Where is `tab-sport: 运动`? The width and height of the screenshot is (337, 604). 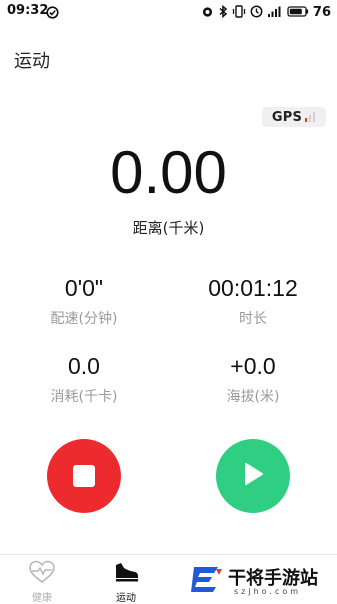 tab-sport: 运动 is located at coordinates (126, 581).